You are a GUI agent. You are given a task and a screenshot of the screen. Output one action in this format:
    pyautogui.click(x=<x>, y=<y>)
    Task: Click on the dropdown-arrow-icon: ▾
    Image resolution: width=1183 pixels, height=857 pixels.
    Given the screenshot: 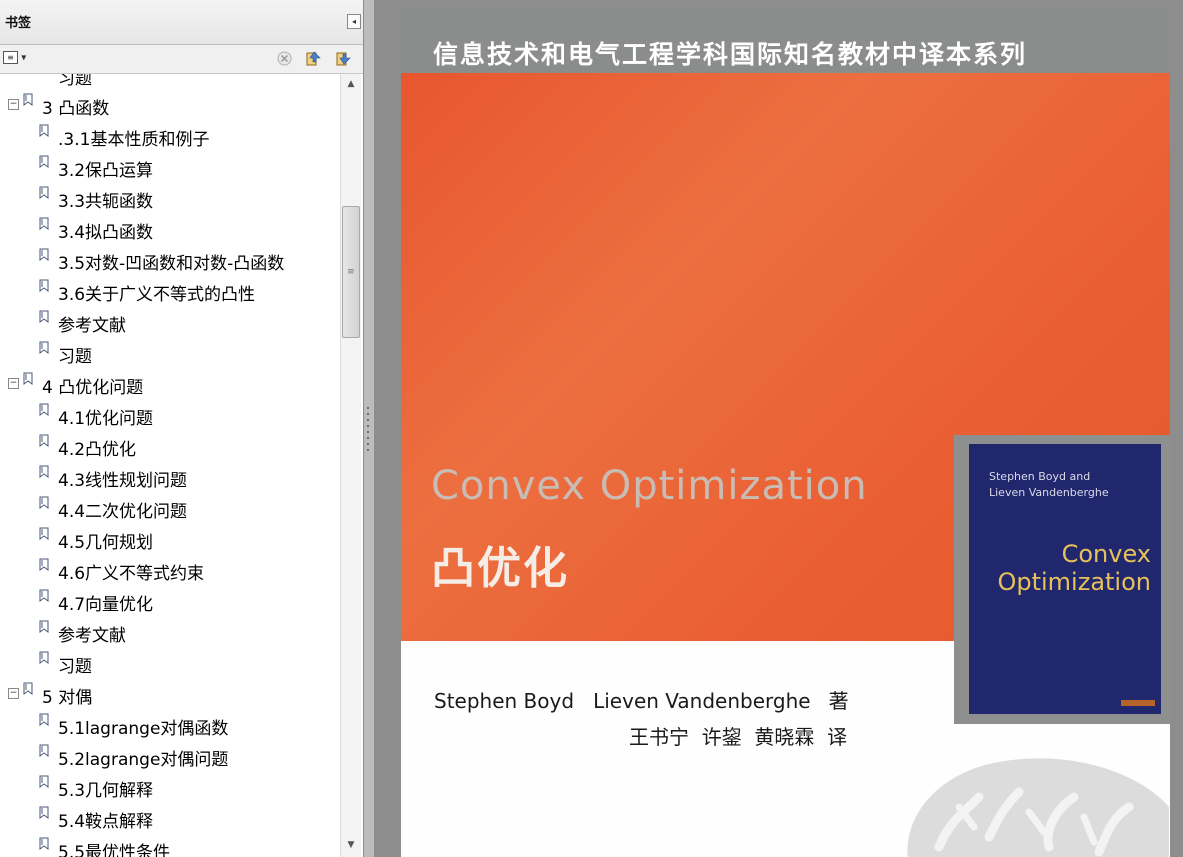 What is the action you would take?
    pyautogui.click(x=24, y=58)
    